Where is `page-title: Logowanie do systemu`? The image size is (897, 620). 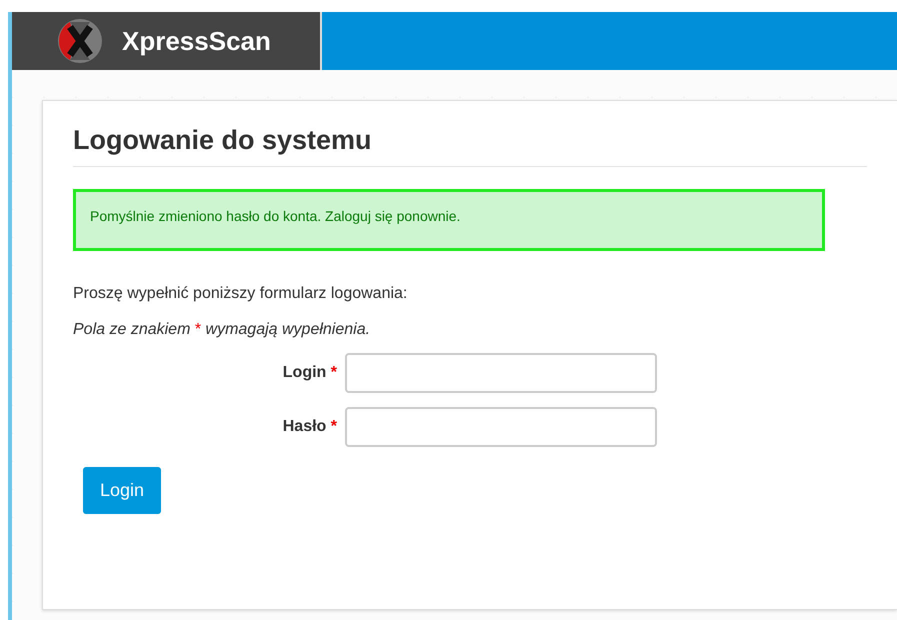
page-title: Logowanie do systemu is located at coordinates (470, 146).